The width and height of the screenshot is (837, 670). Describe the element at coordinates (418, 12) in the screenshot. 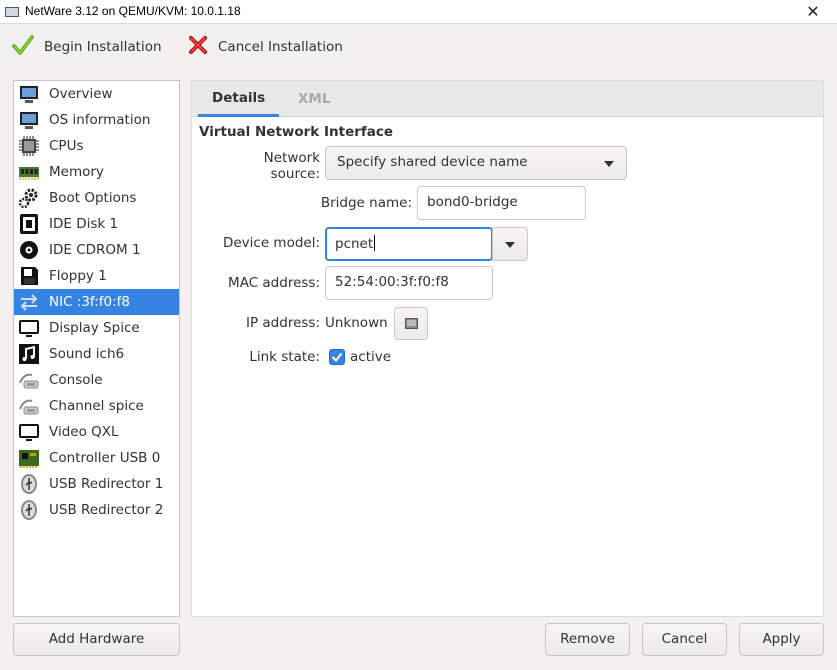

I see `title-bar: NetWare 3.12 on QEMU/KVM: 10.0.1.18 ✕` at that location.